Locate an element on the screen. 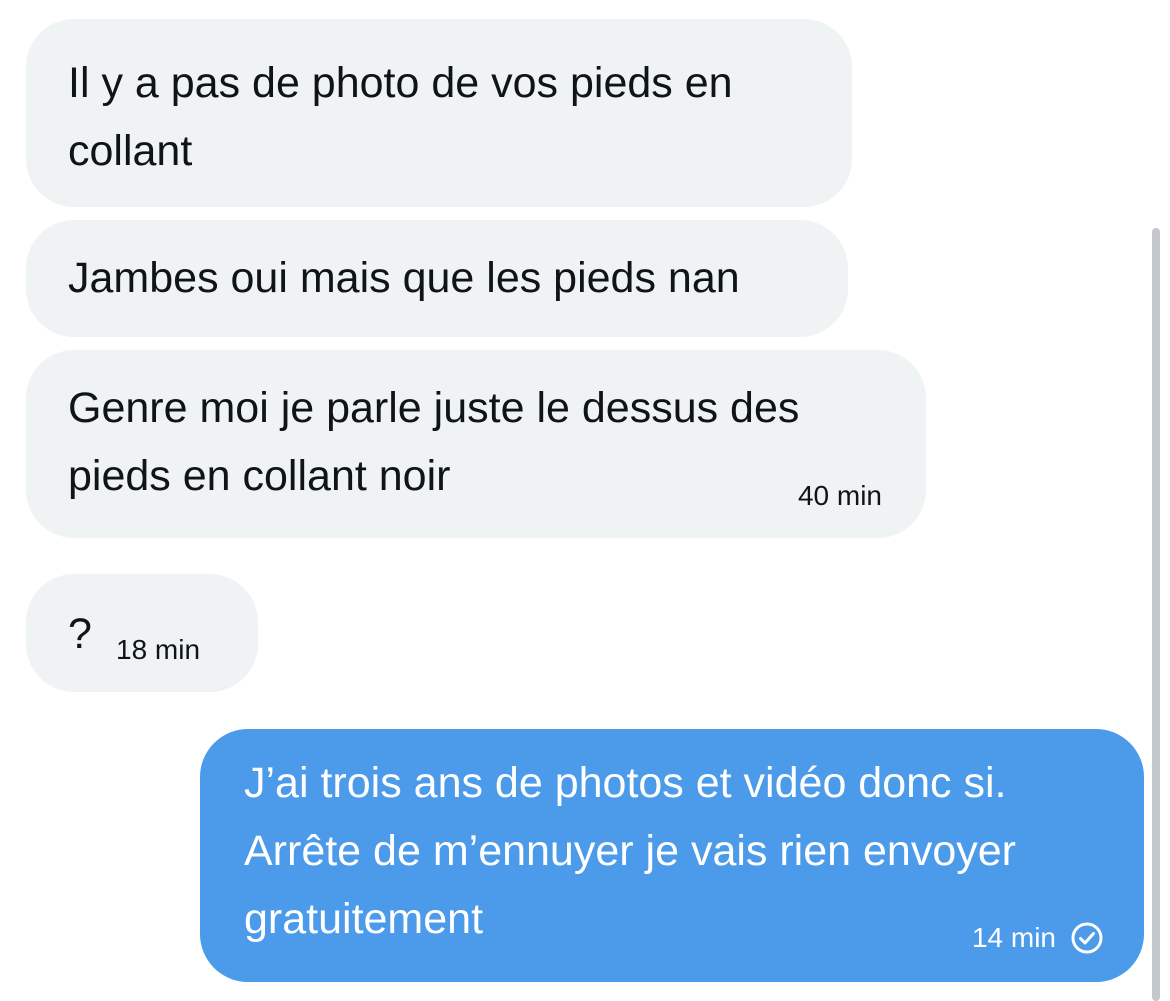 The height and width of the screenshot is (1001, 1170). message-timestamp: 14 min is located at coordinates (1013, 937).